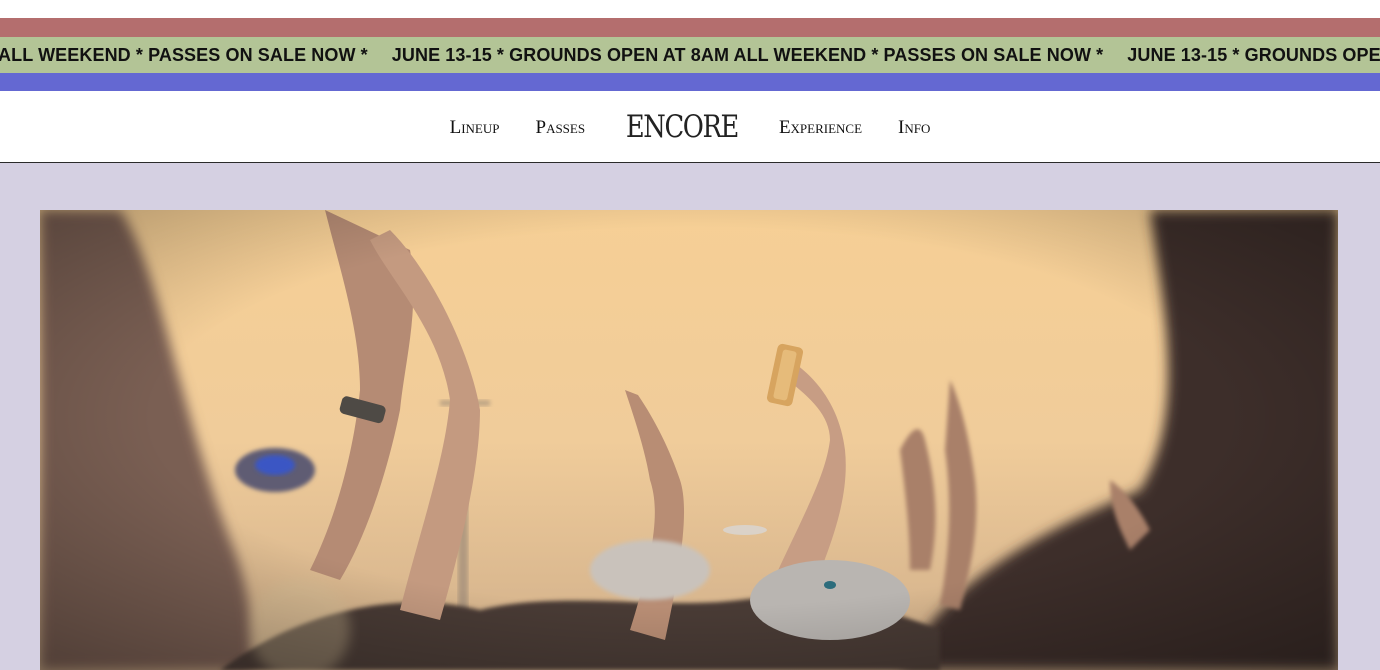 The image size is (1380, 670). I want to click on main-nav: Lineup Passes ENCORE Experience Info, so click(690, 127).